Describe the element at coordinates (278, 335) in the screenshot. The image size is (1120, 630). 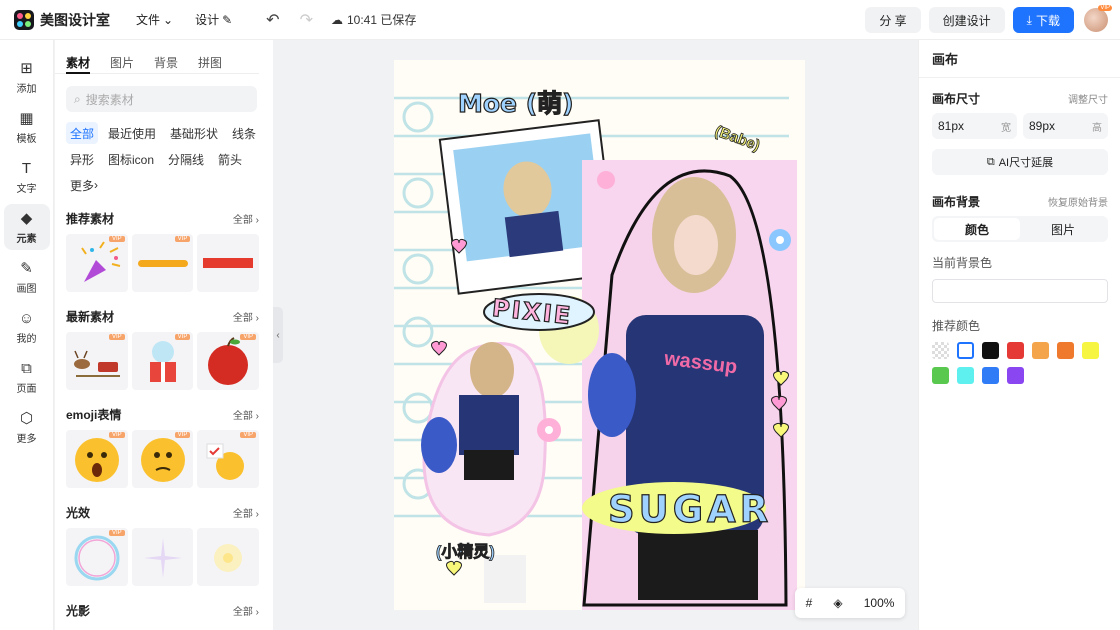
I see `panel-collapse-handle: ‹` at that location.